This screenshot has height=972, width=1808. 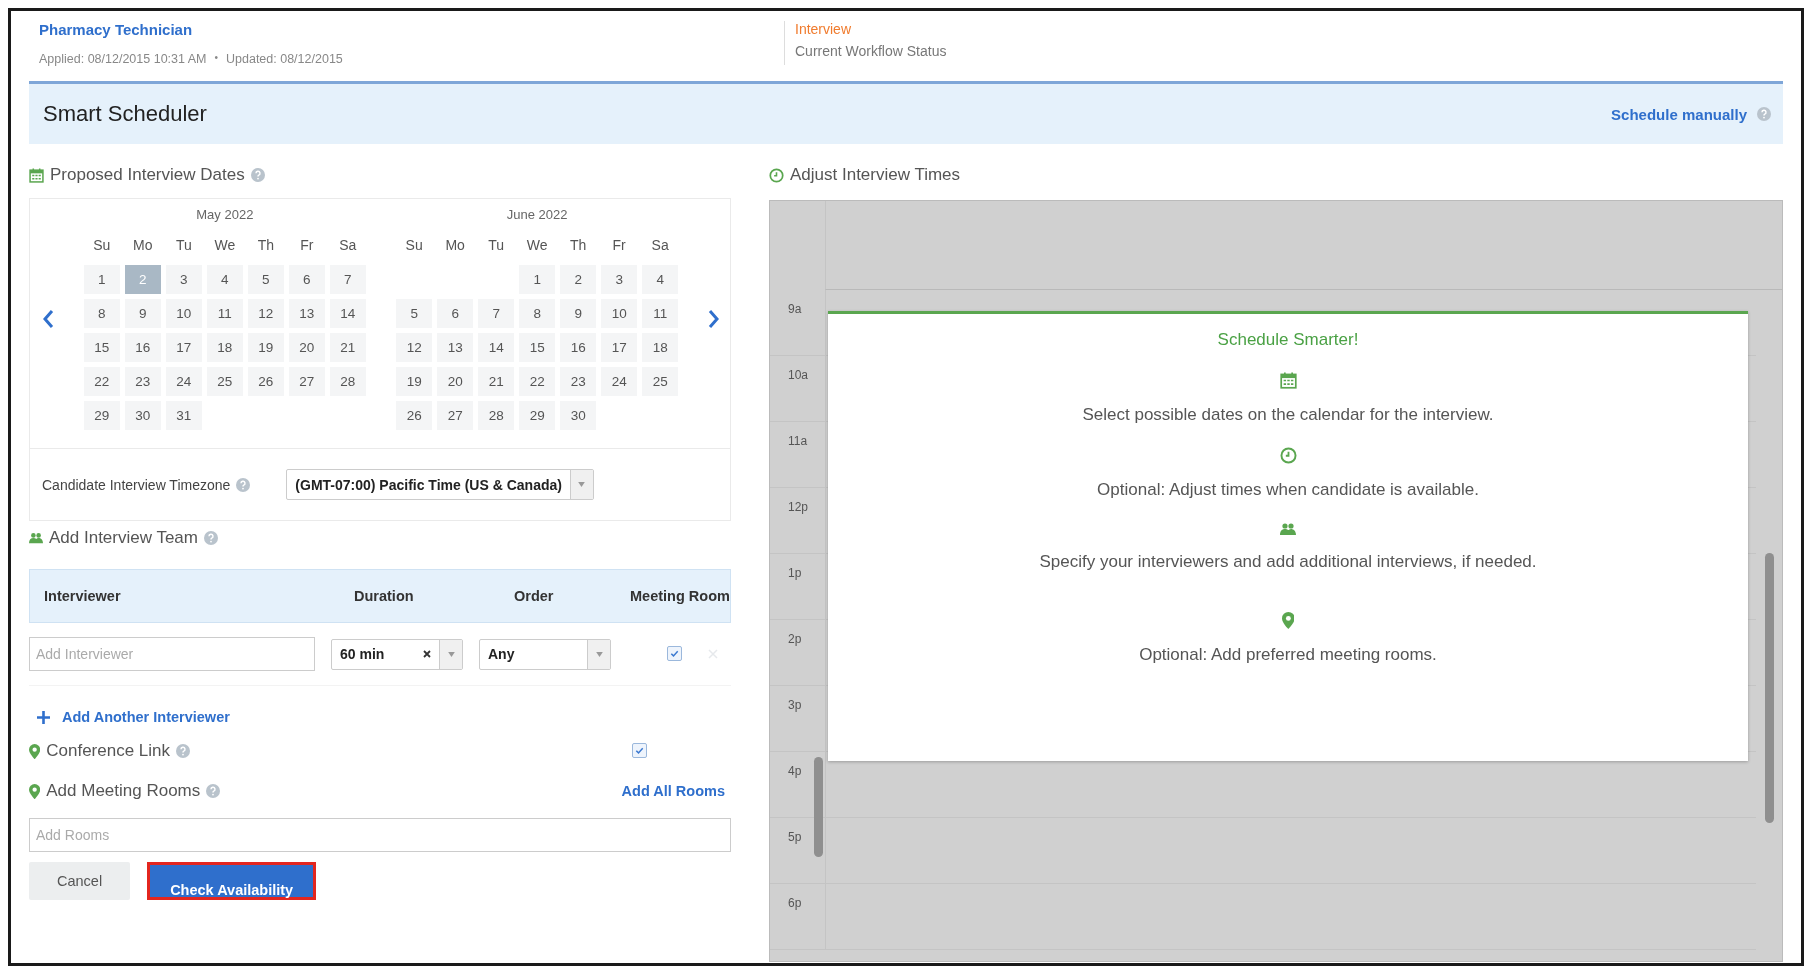 I want to click on order-dropdown: Any, so click(x=545, y=654).